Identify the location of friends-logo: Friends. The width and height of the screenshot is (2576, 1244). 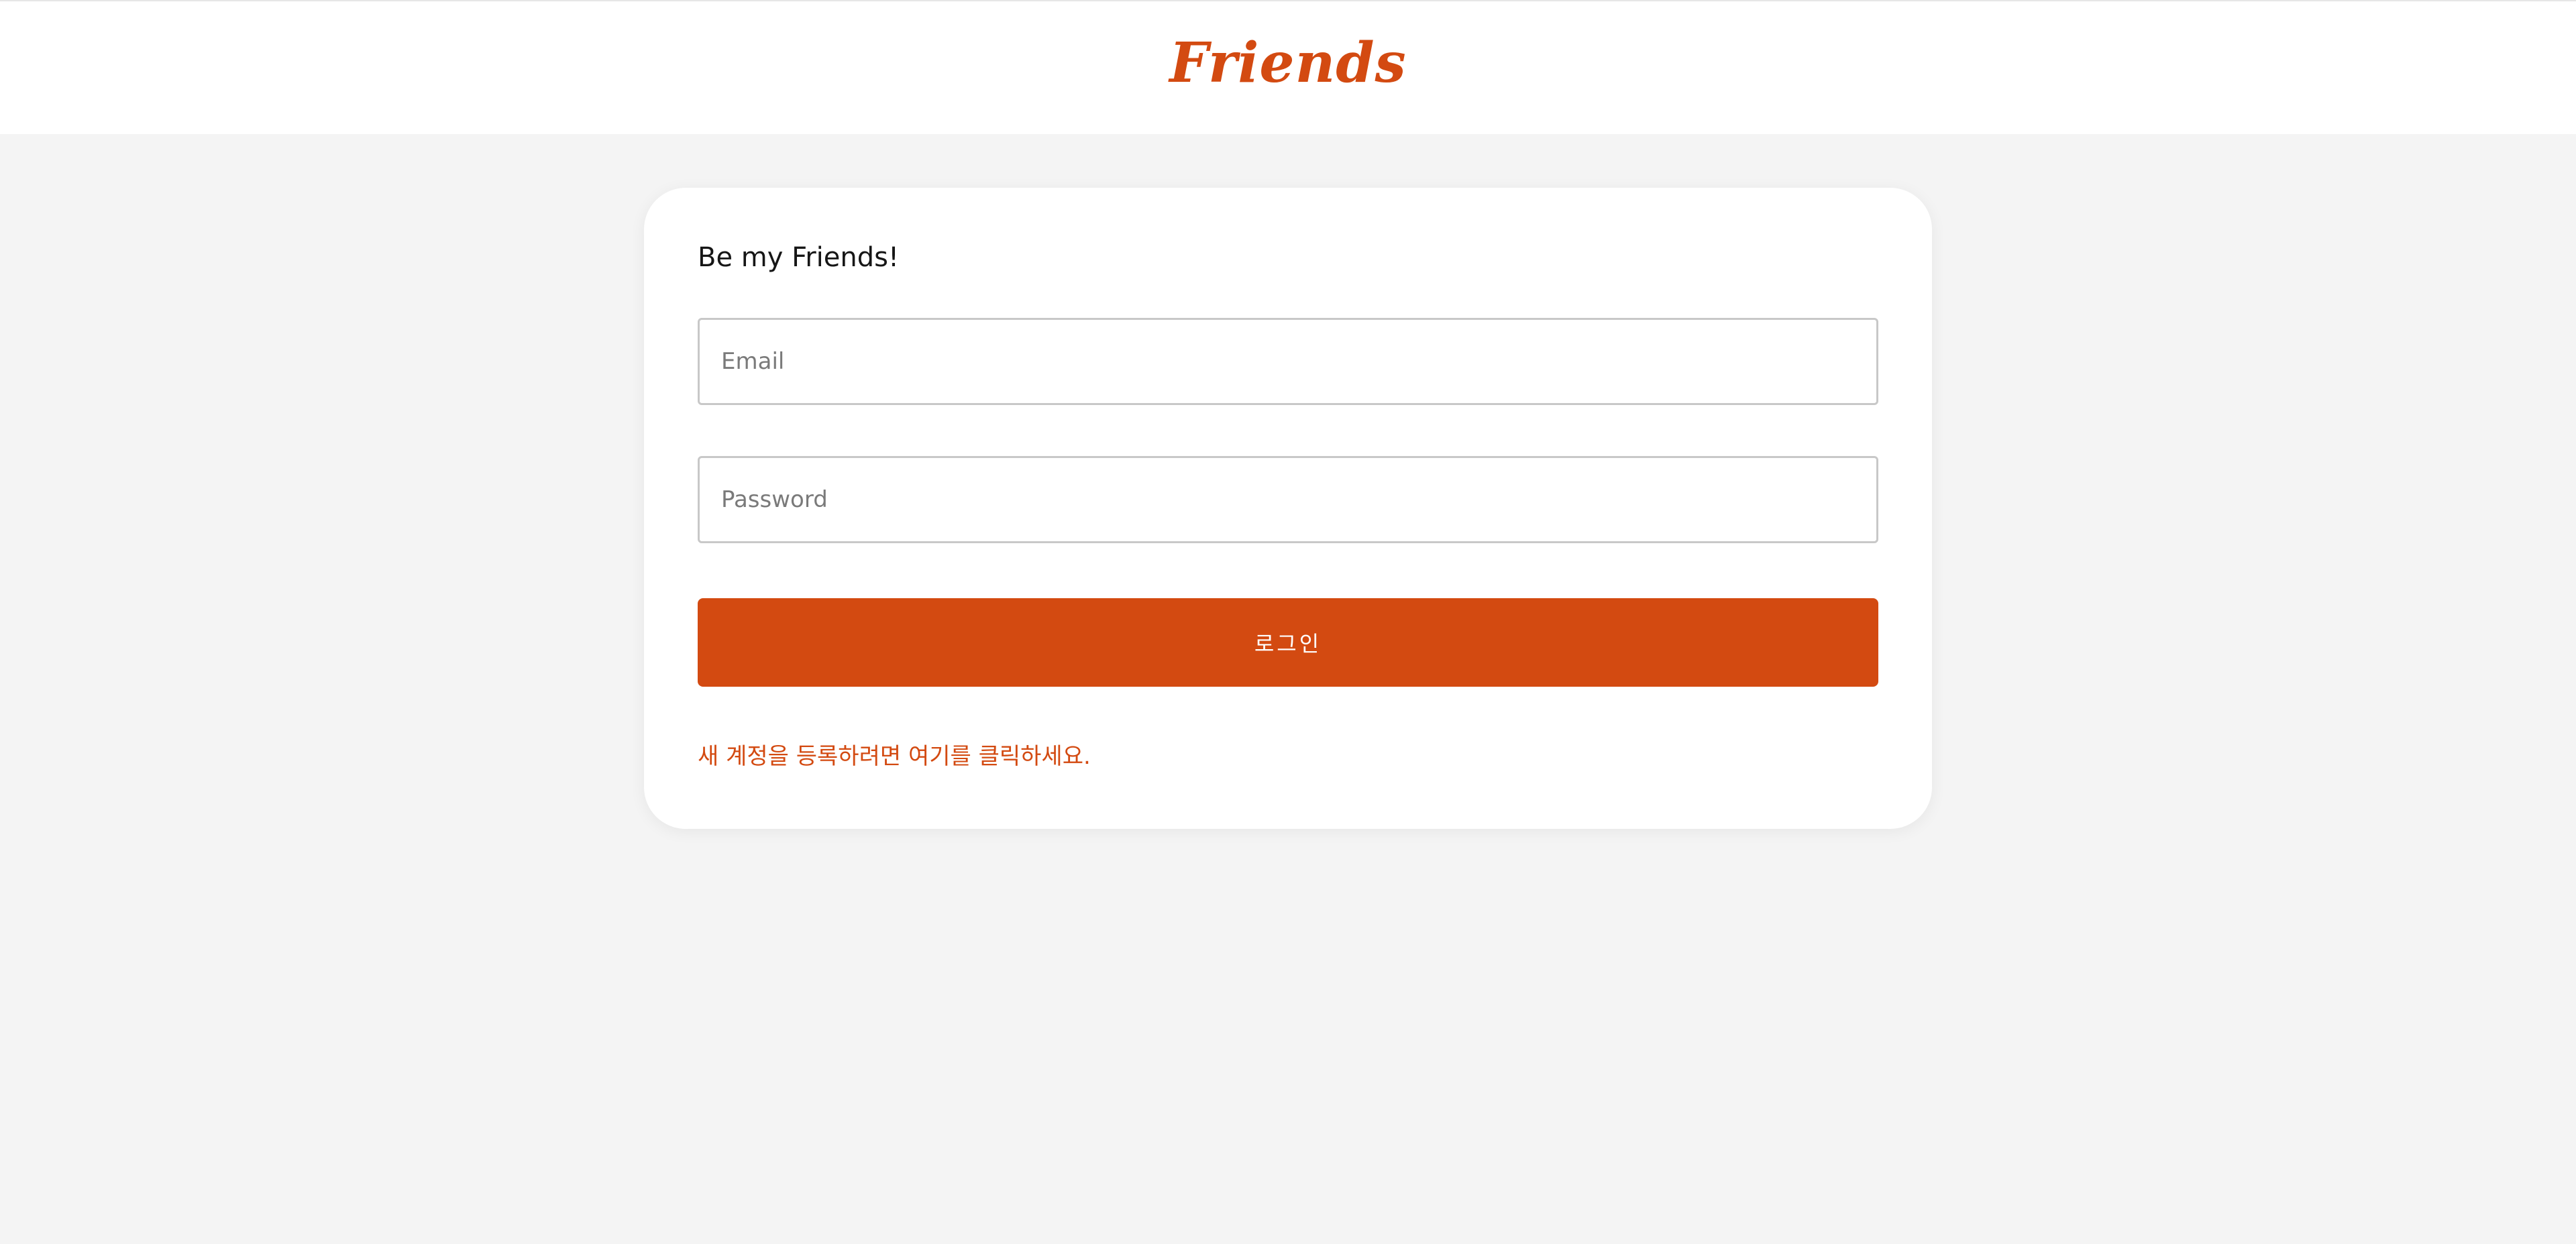
(1287, 63).